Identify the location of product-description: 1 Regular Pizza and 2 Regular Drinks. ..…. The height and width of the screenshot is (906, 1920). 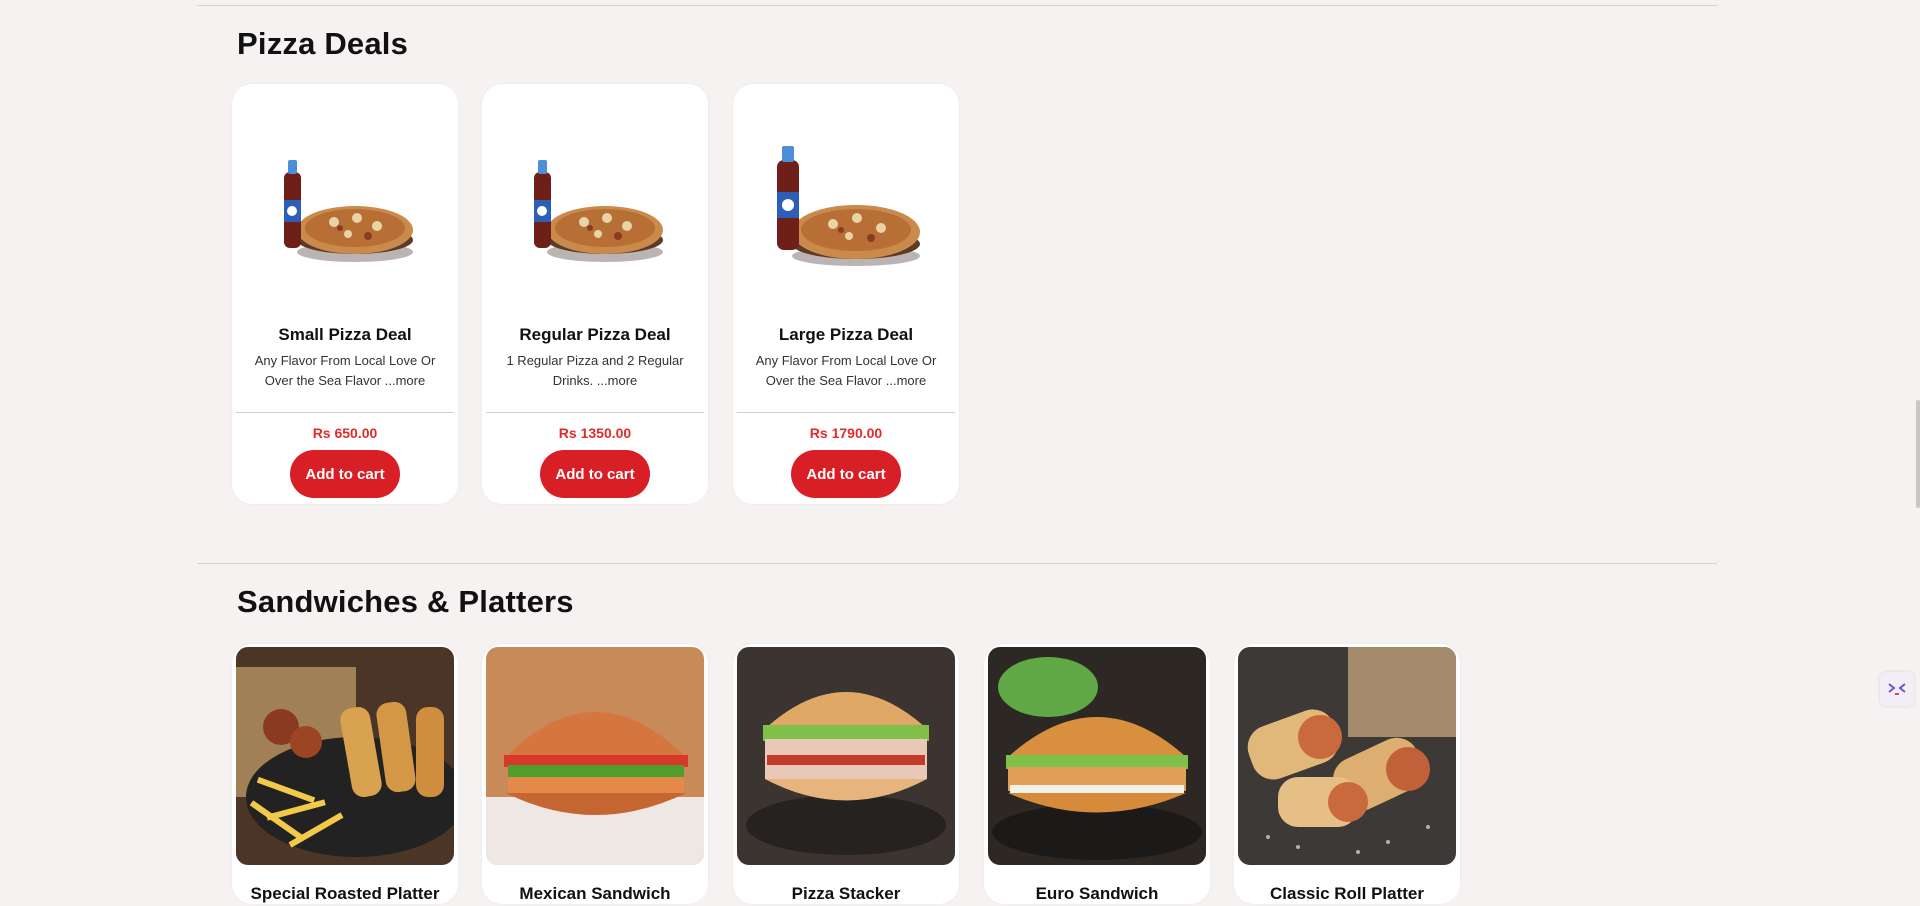
(595, 370).